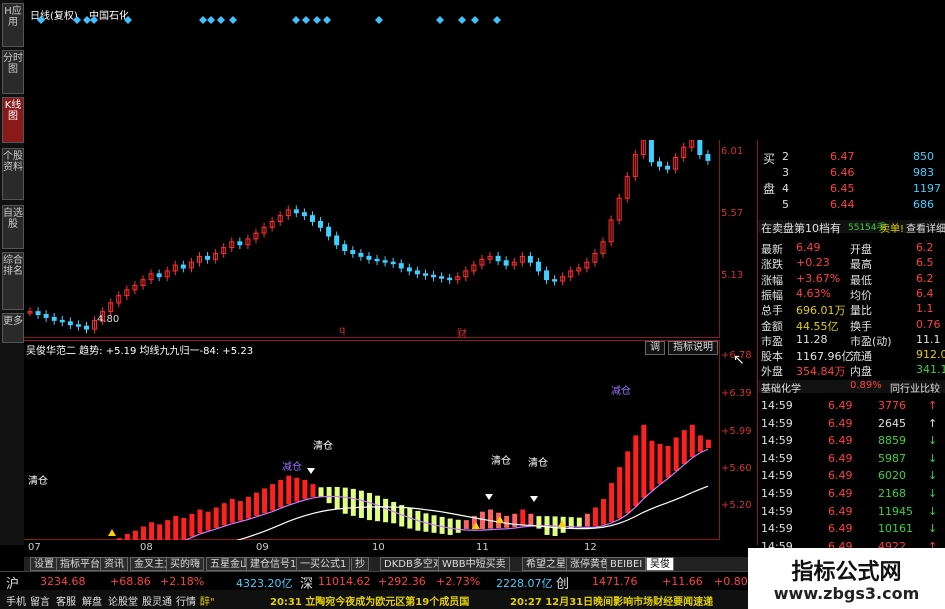 The height and width of the screenshot is (609, 945). I want to click on news-item-2: 20:27 12月31日晚间影响市场财经要闻速递, so click(611, 600).